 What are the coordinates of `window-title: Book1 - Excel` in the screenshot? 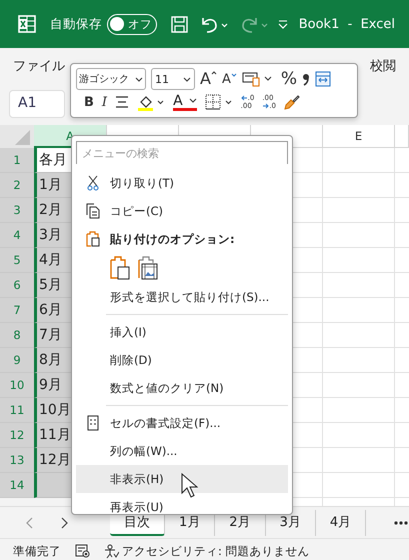 It's located at (346, 24).